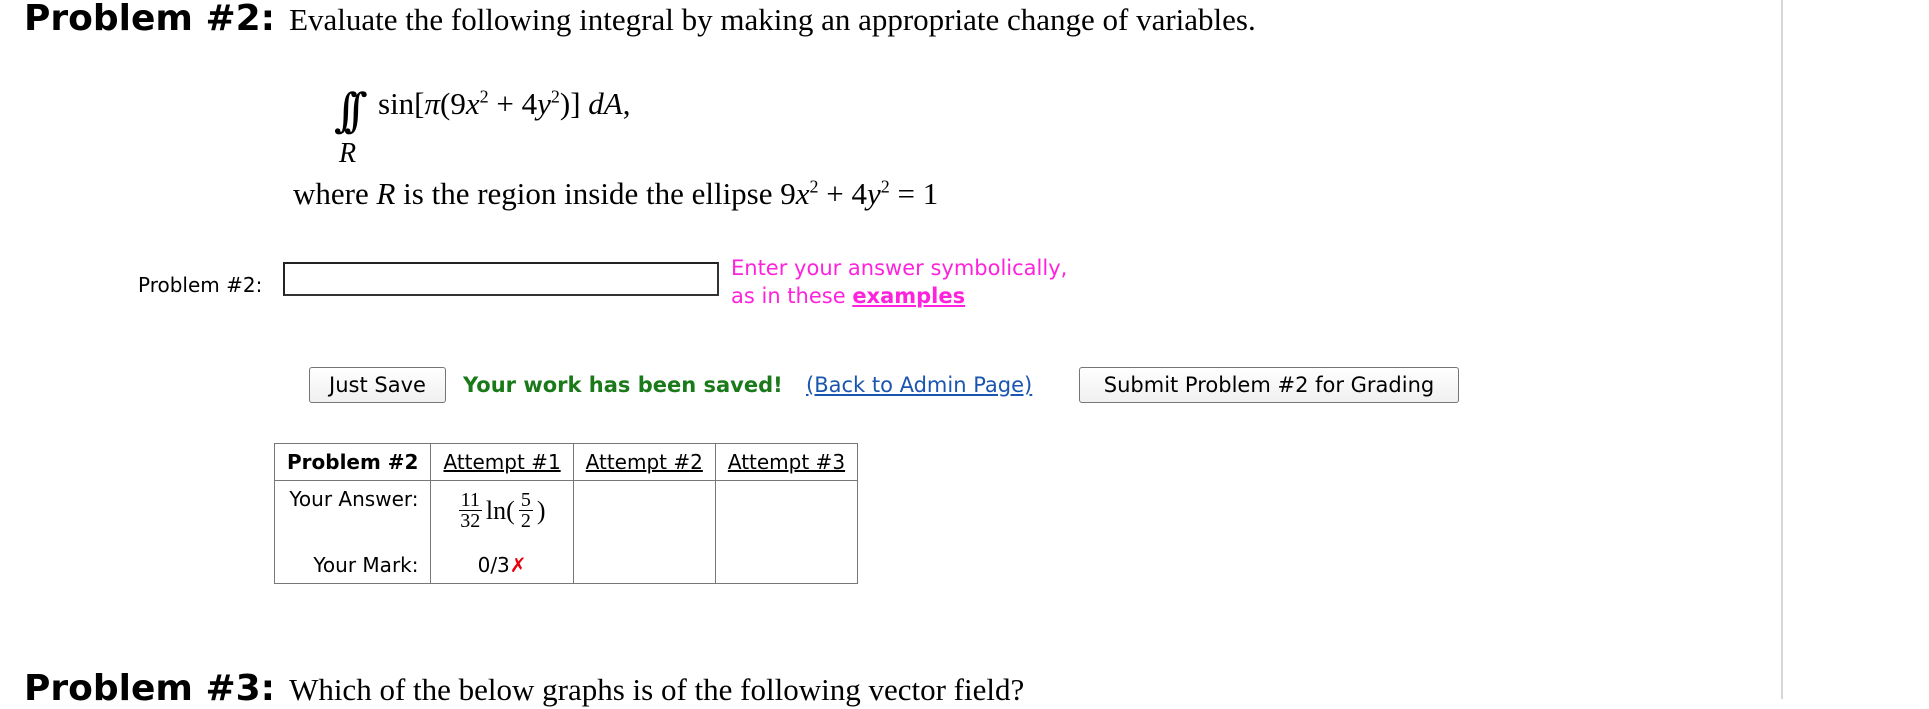 This screenshot has width=1929, height=709. I want to click on submit-problem-button: Submit Problem #2 for Grading, so click(1269, 385).